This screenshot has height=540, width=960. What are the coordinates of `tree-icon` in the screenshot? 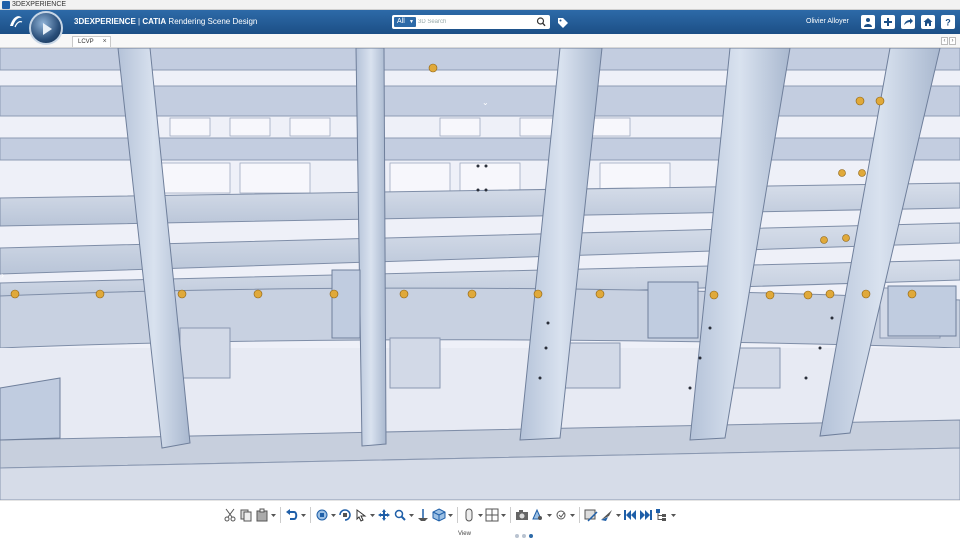 It's located at (661, 515).